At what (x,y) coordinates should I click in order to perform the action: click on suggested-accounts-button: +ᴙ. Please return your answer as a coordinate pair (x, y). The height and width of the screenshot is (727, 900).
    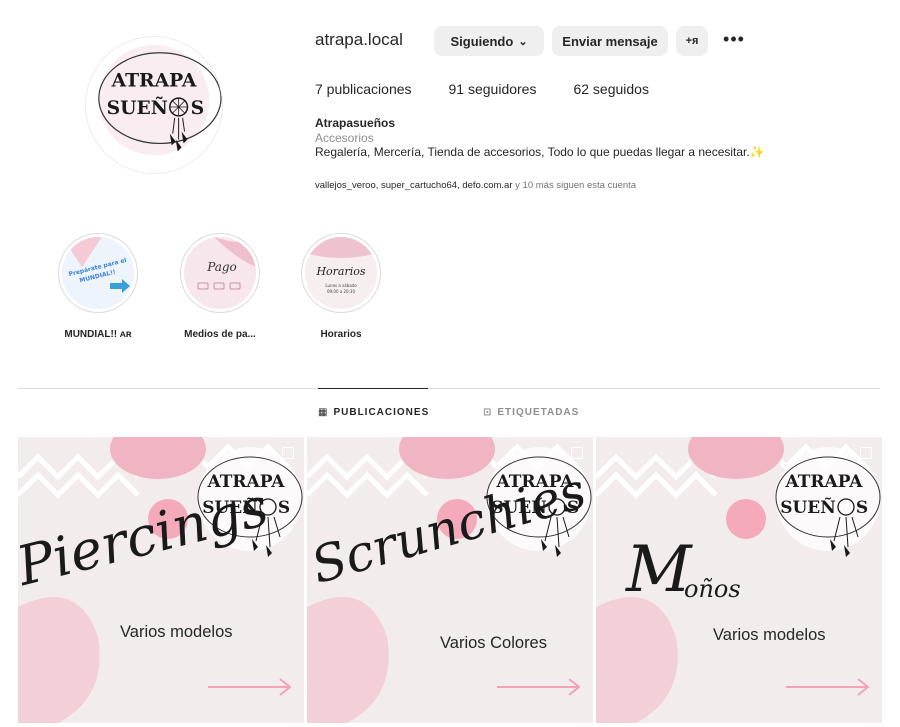
    Looking at the image, I should click on (692, 41).